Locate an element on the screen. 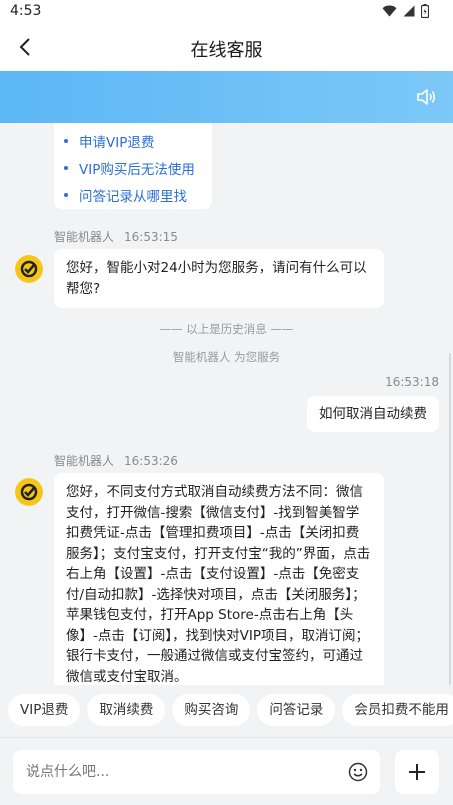 The width and height of the screenshot is (453, 805). status-icons is located at coordinates (405, 11).